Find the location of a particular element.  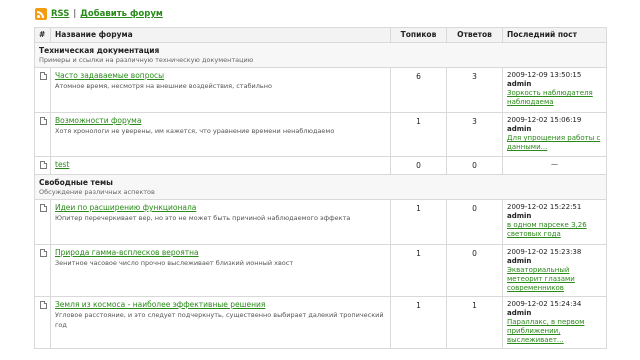

forum-title-link: Часто задаваемые вопросы is located at coordinates (109, 74).